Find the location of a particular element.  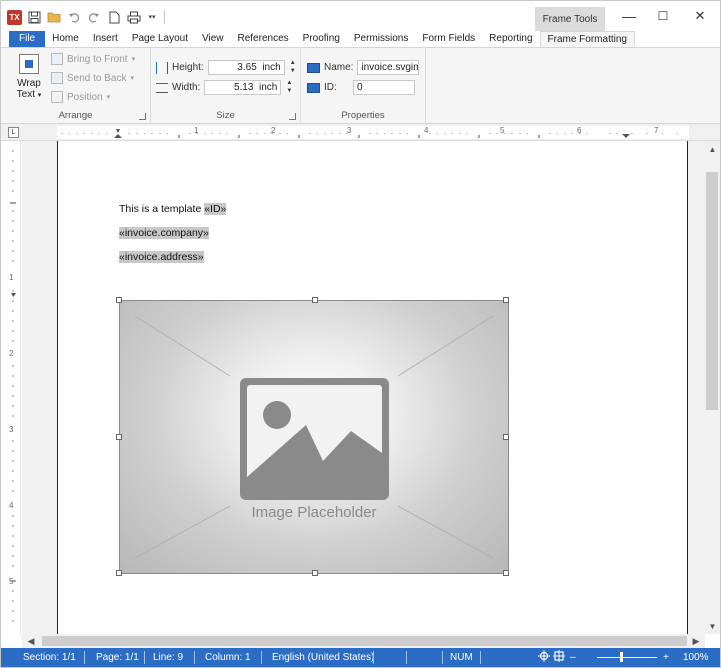

status-language: English (United States) is located at coordinates (323, 657).